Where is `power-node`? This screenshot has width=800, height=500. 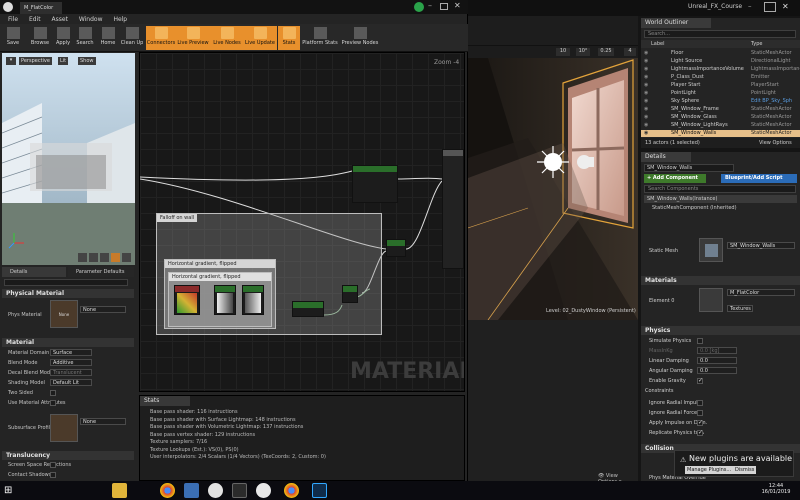
power-node is located at coordinates (350, 294).